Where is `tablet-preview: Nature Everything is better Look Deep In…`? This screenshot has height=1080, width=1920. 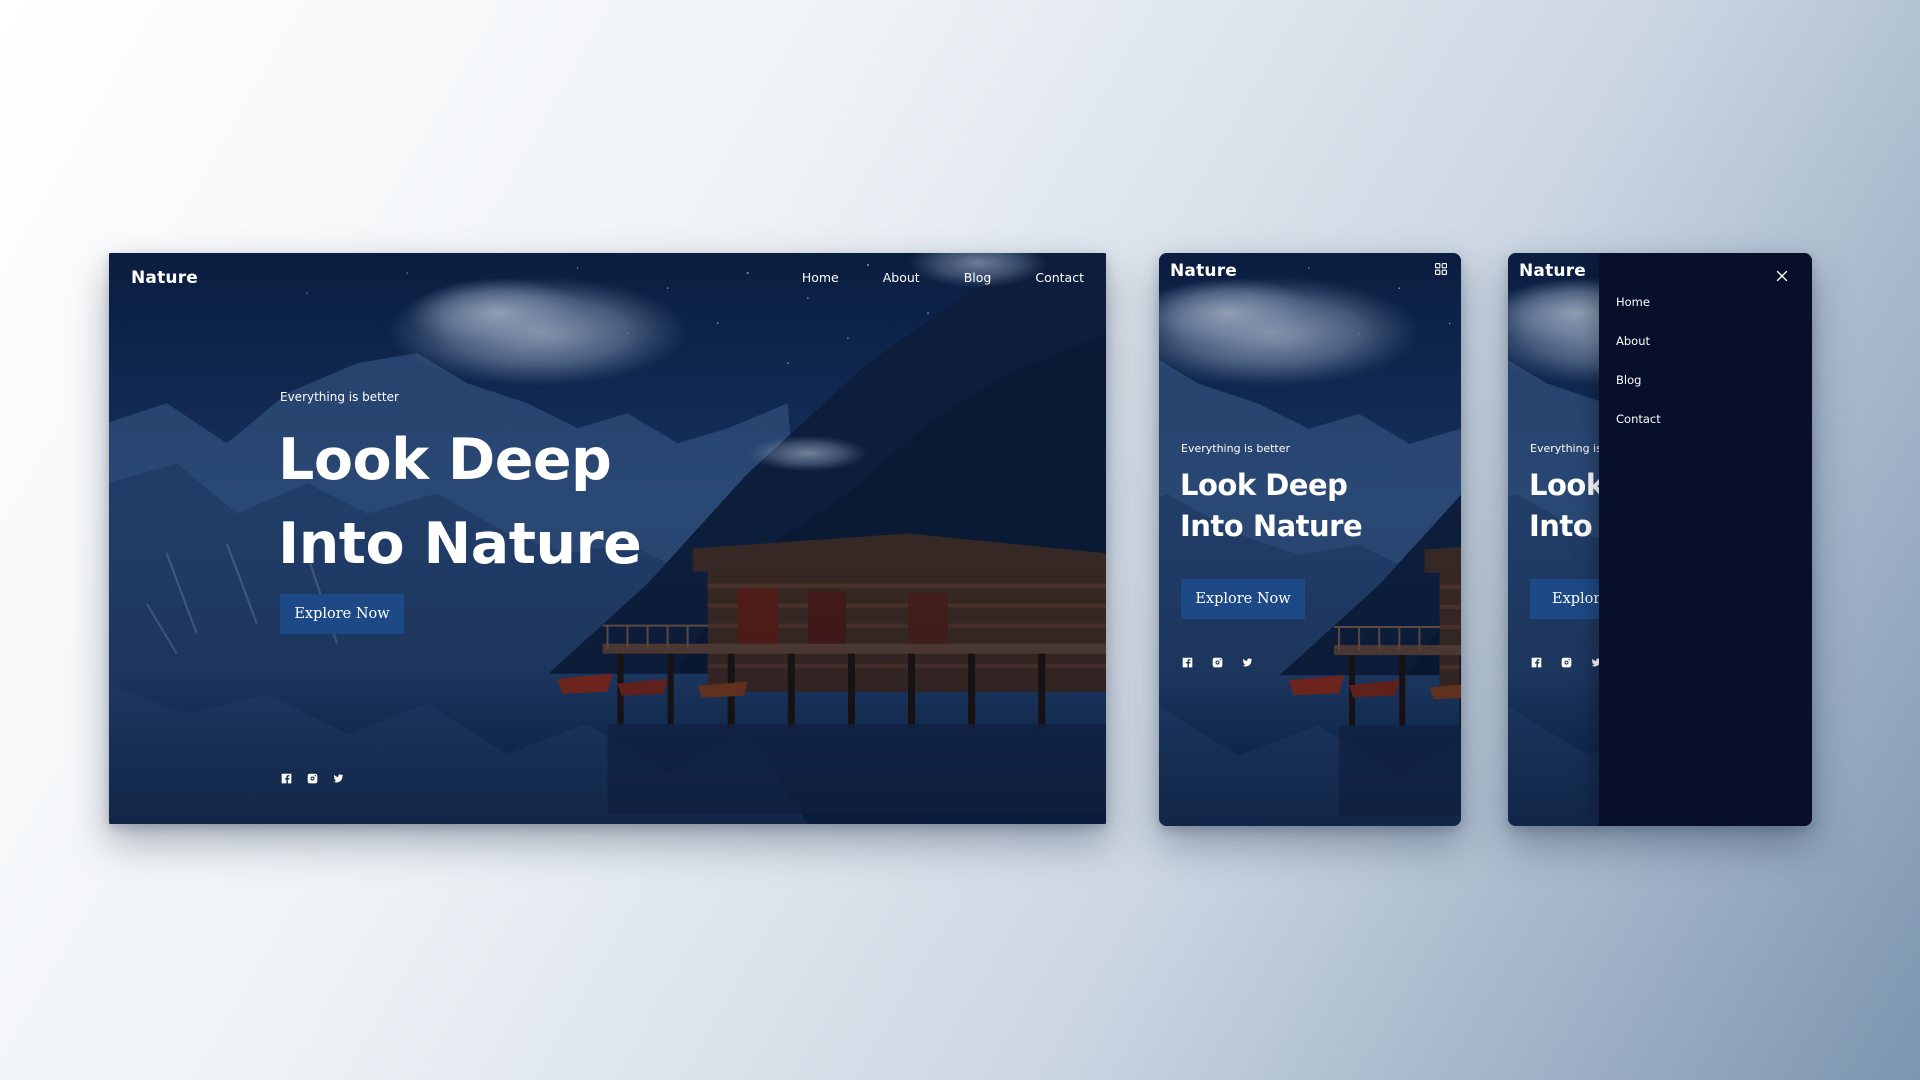 tablet-preview: Nature Everything is better Look Deep In… is located at coordinates (1310, 539).